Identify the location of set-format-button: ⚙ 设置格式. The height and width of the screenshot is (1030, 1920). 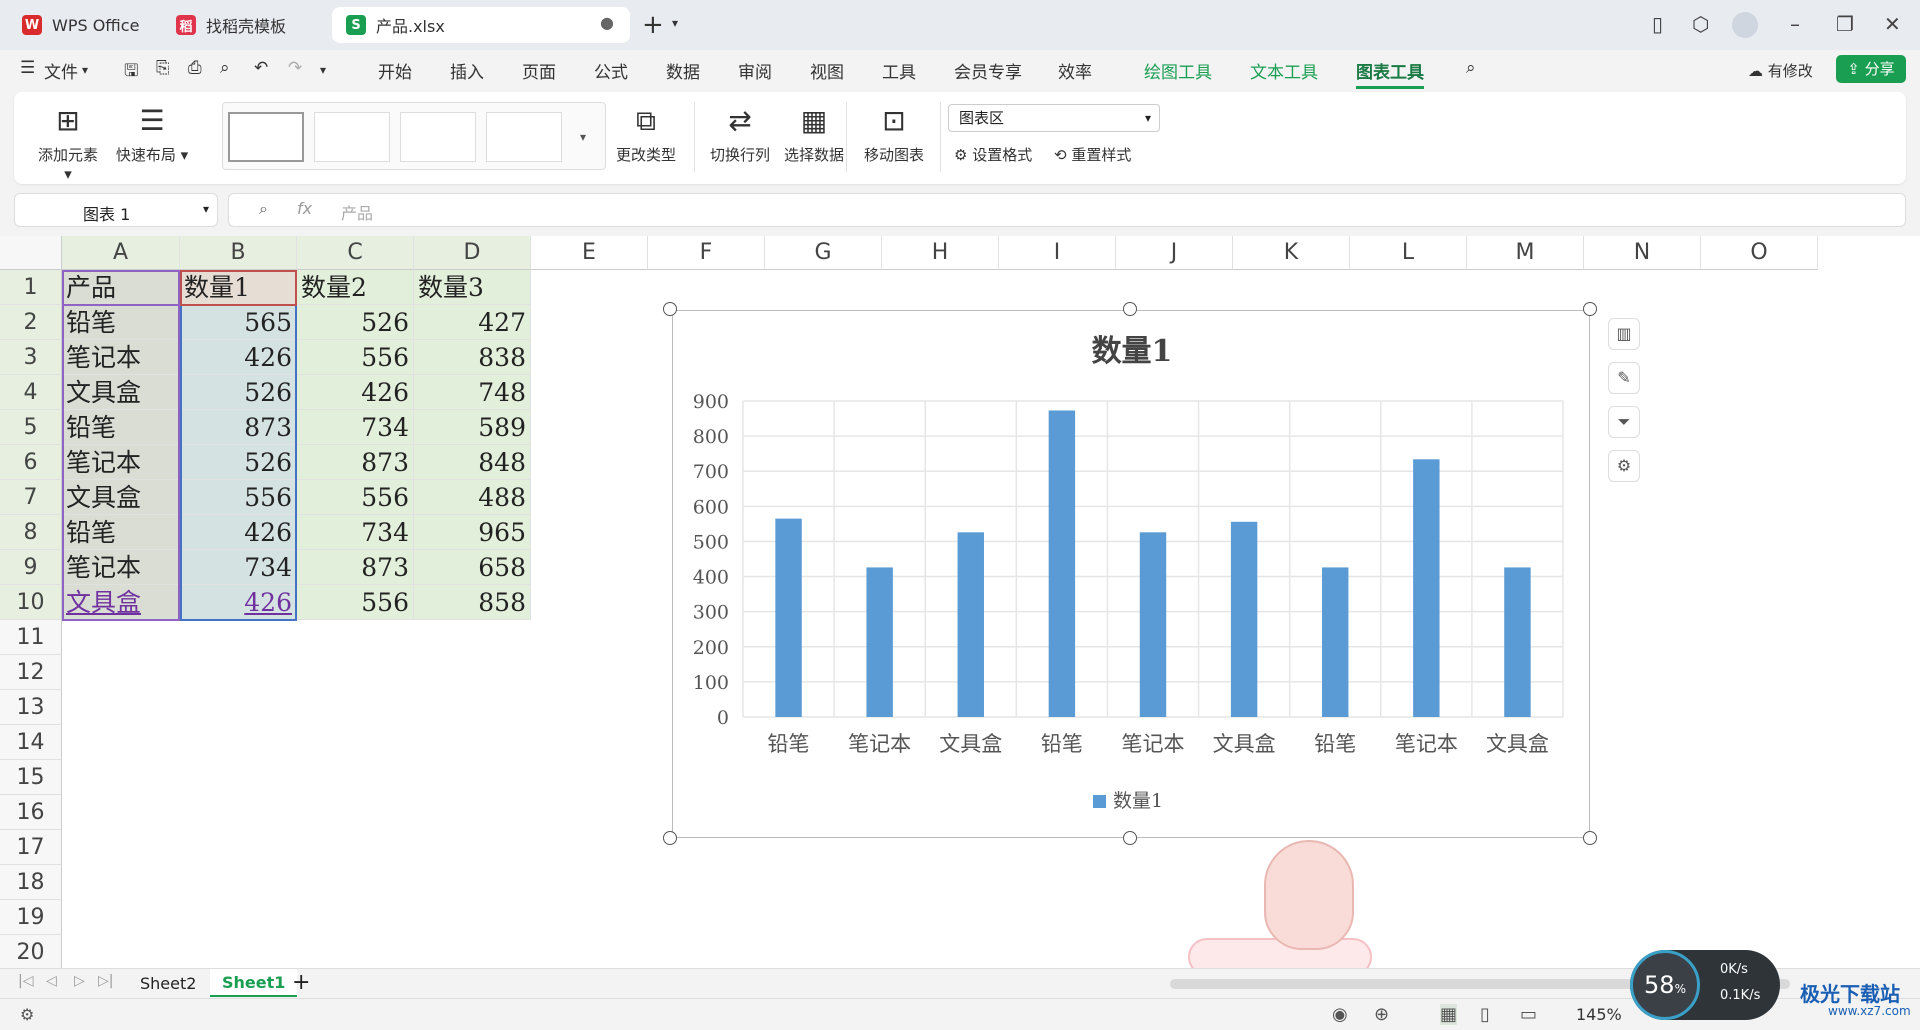
(993, 154).